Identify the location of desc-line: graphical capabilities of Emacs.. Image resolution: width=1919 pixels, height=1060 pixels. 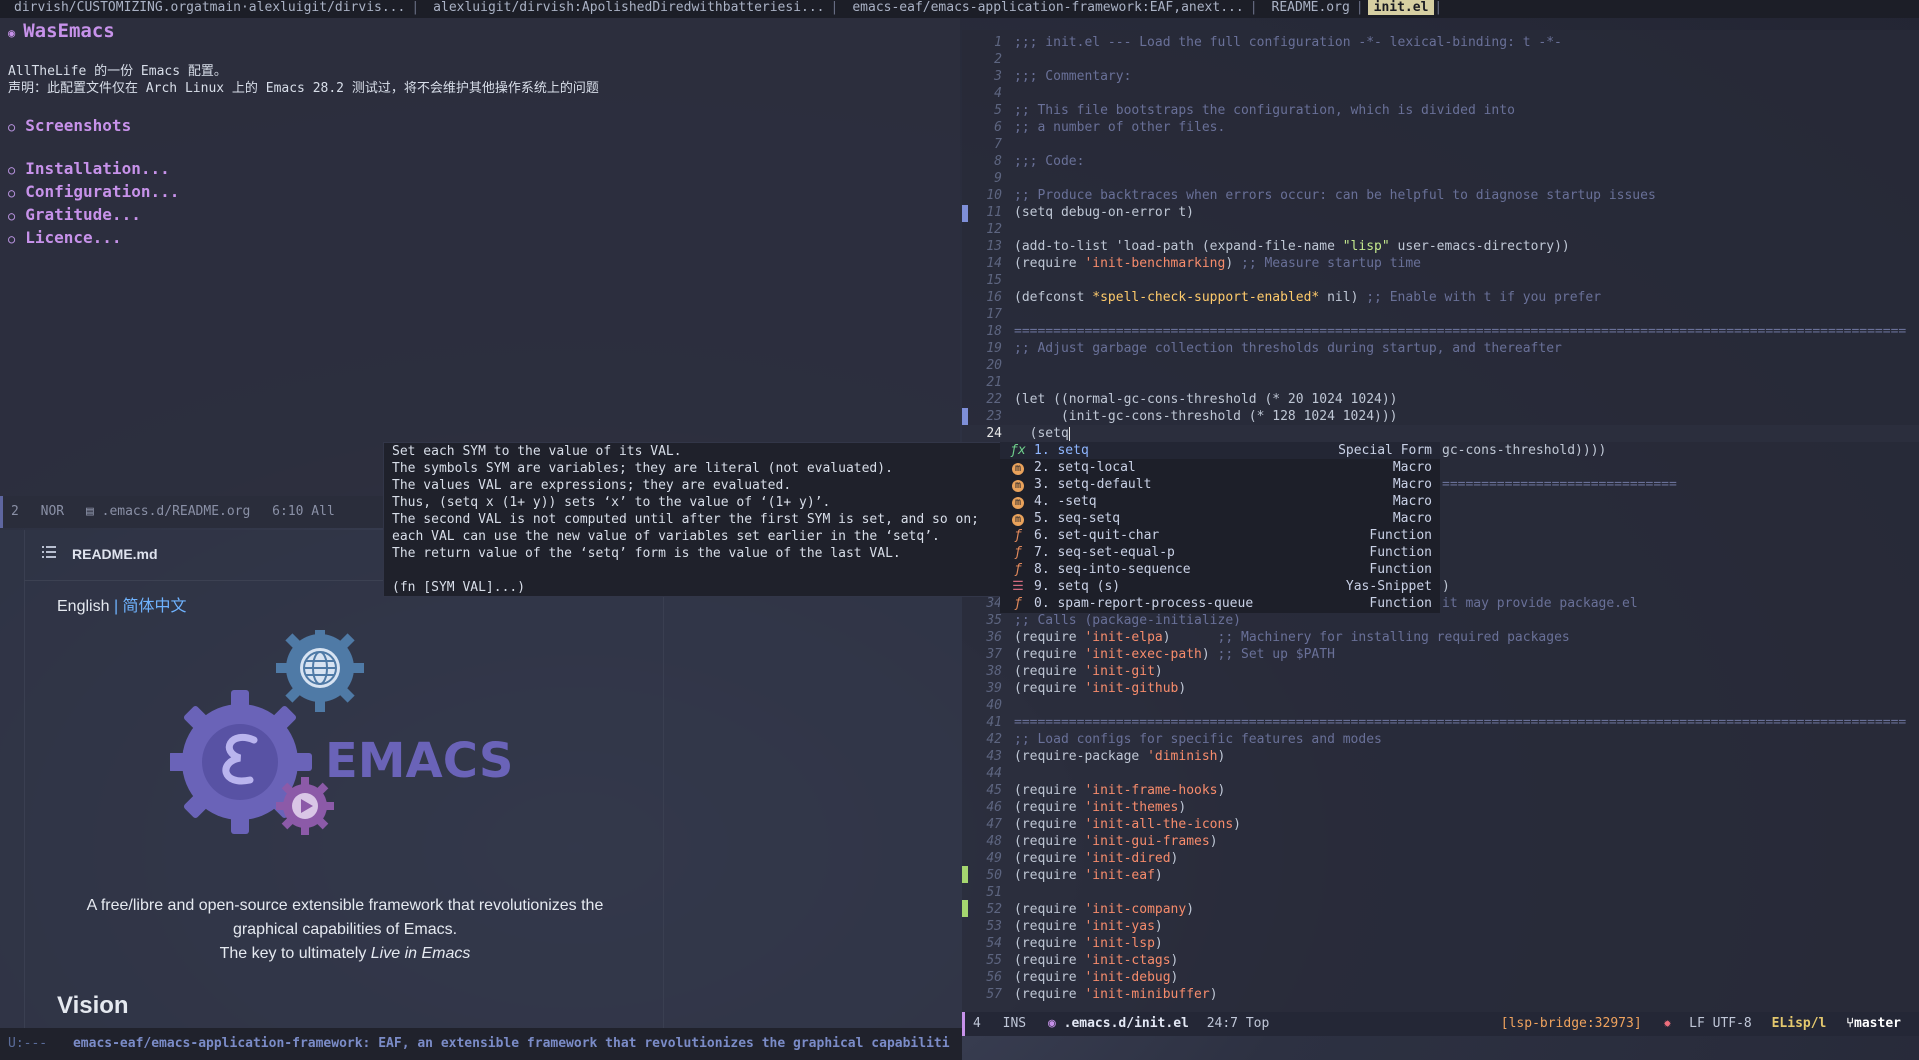
(345, 929).